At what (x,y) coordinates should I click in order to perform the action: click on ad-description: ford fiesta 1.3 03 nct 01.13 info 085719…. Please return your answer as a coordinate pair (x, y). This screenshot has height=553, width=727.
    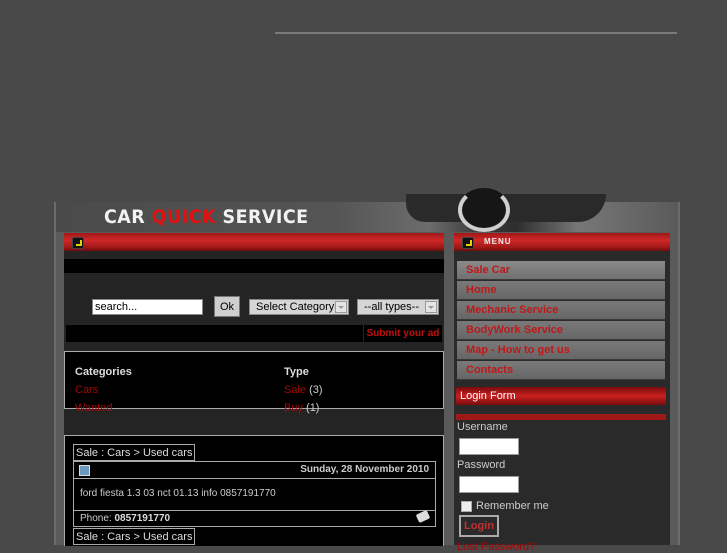
    Looking at the image, I should click on (178, 493).